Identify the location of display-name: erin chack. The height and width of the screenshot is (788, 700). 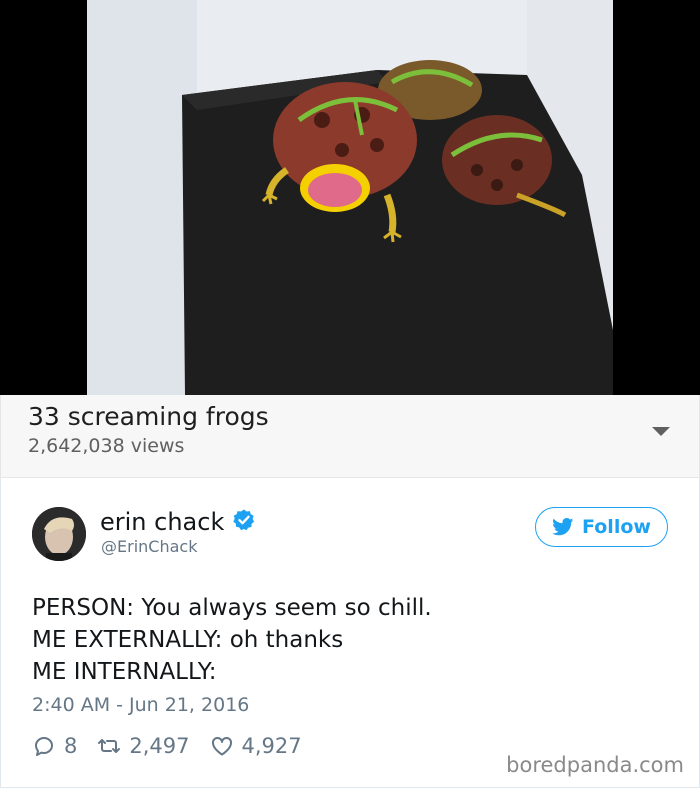
(162, 522).